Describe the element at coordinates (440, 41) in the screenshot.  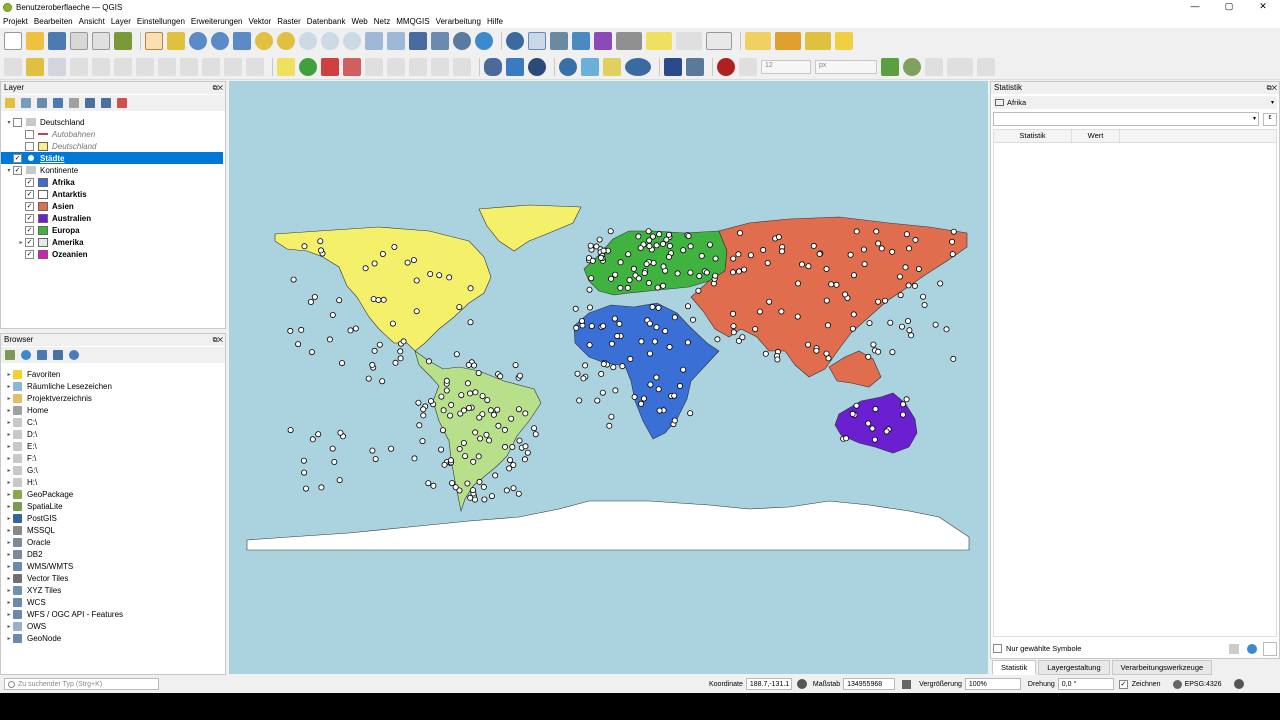
I see `show-bookmarks-icon` at that location.